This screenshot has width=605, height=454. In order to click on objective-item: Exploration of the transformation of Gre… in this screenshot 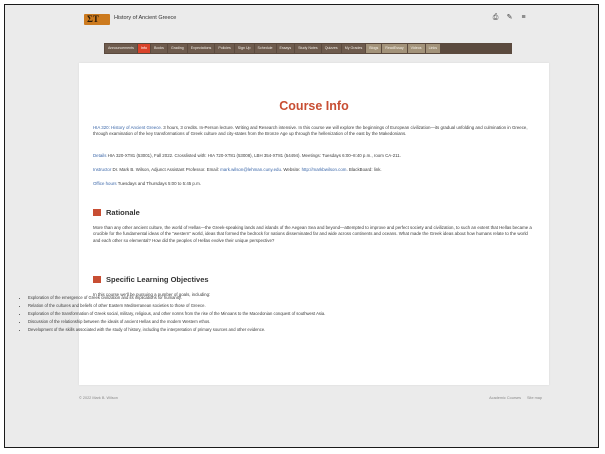, I will do `click(248, 314)`.